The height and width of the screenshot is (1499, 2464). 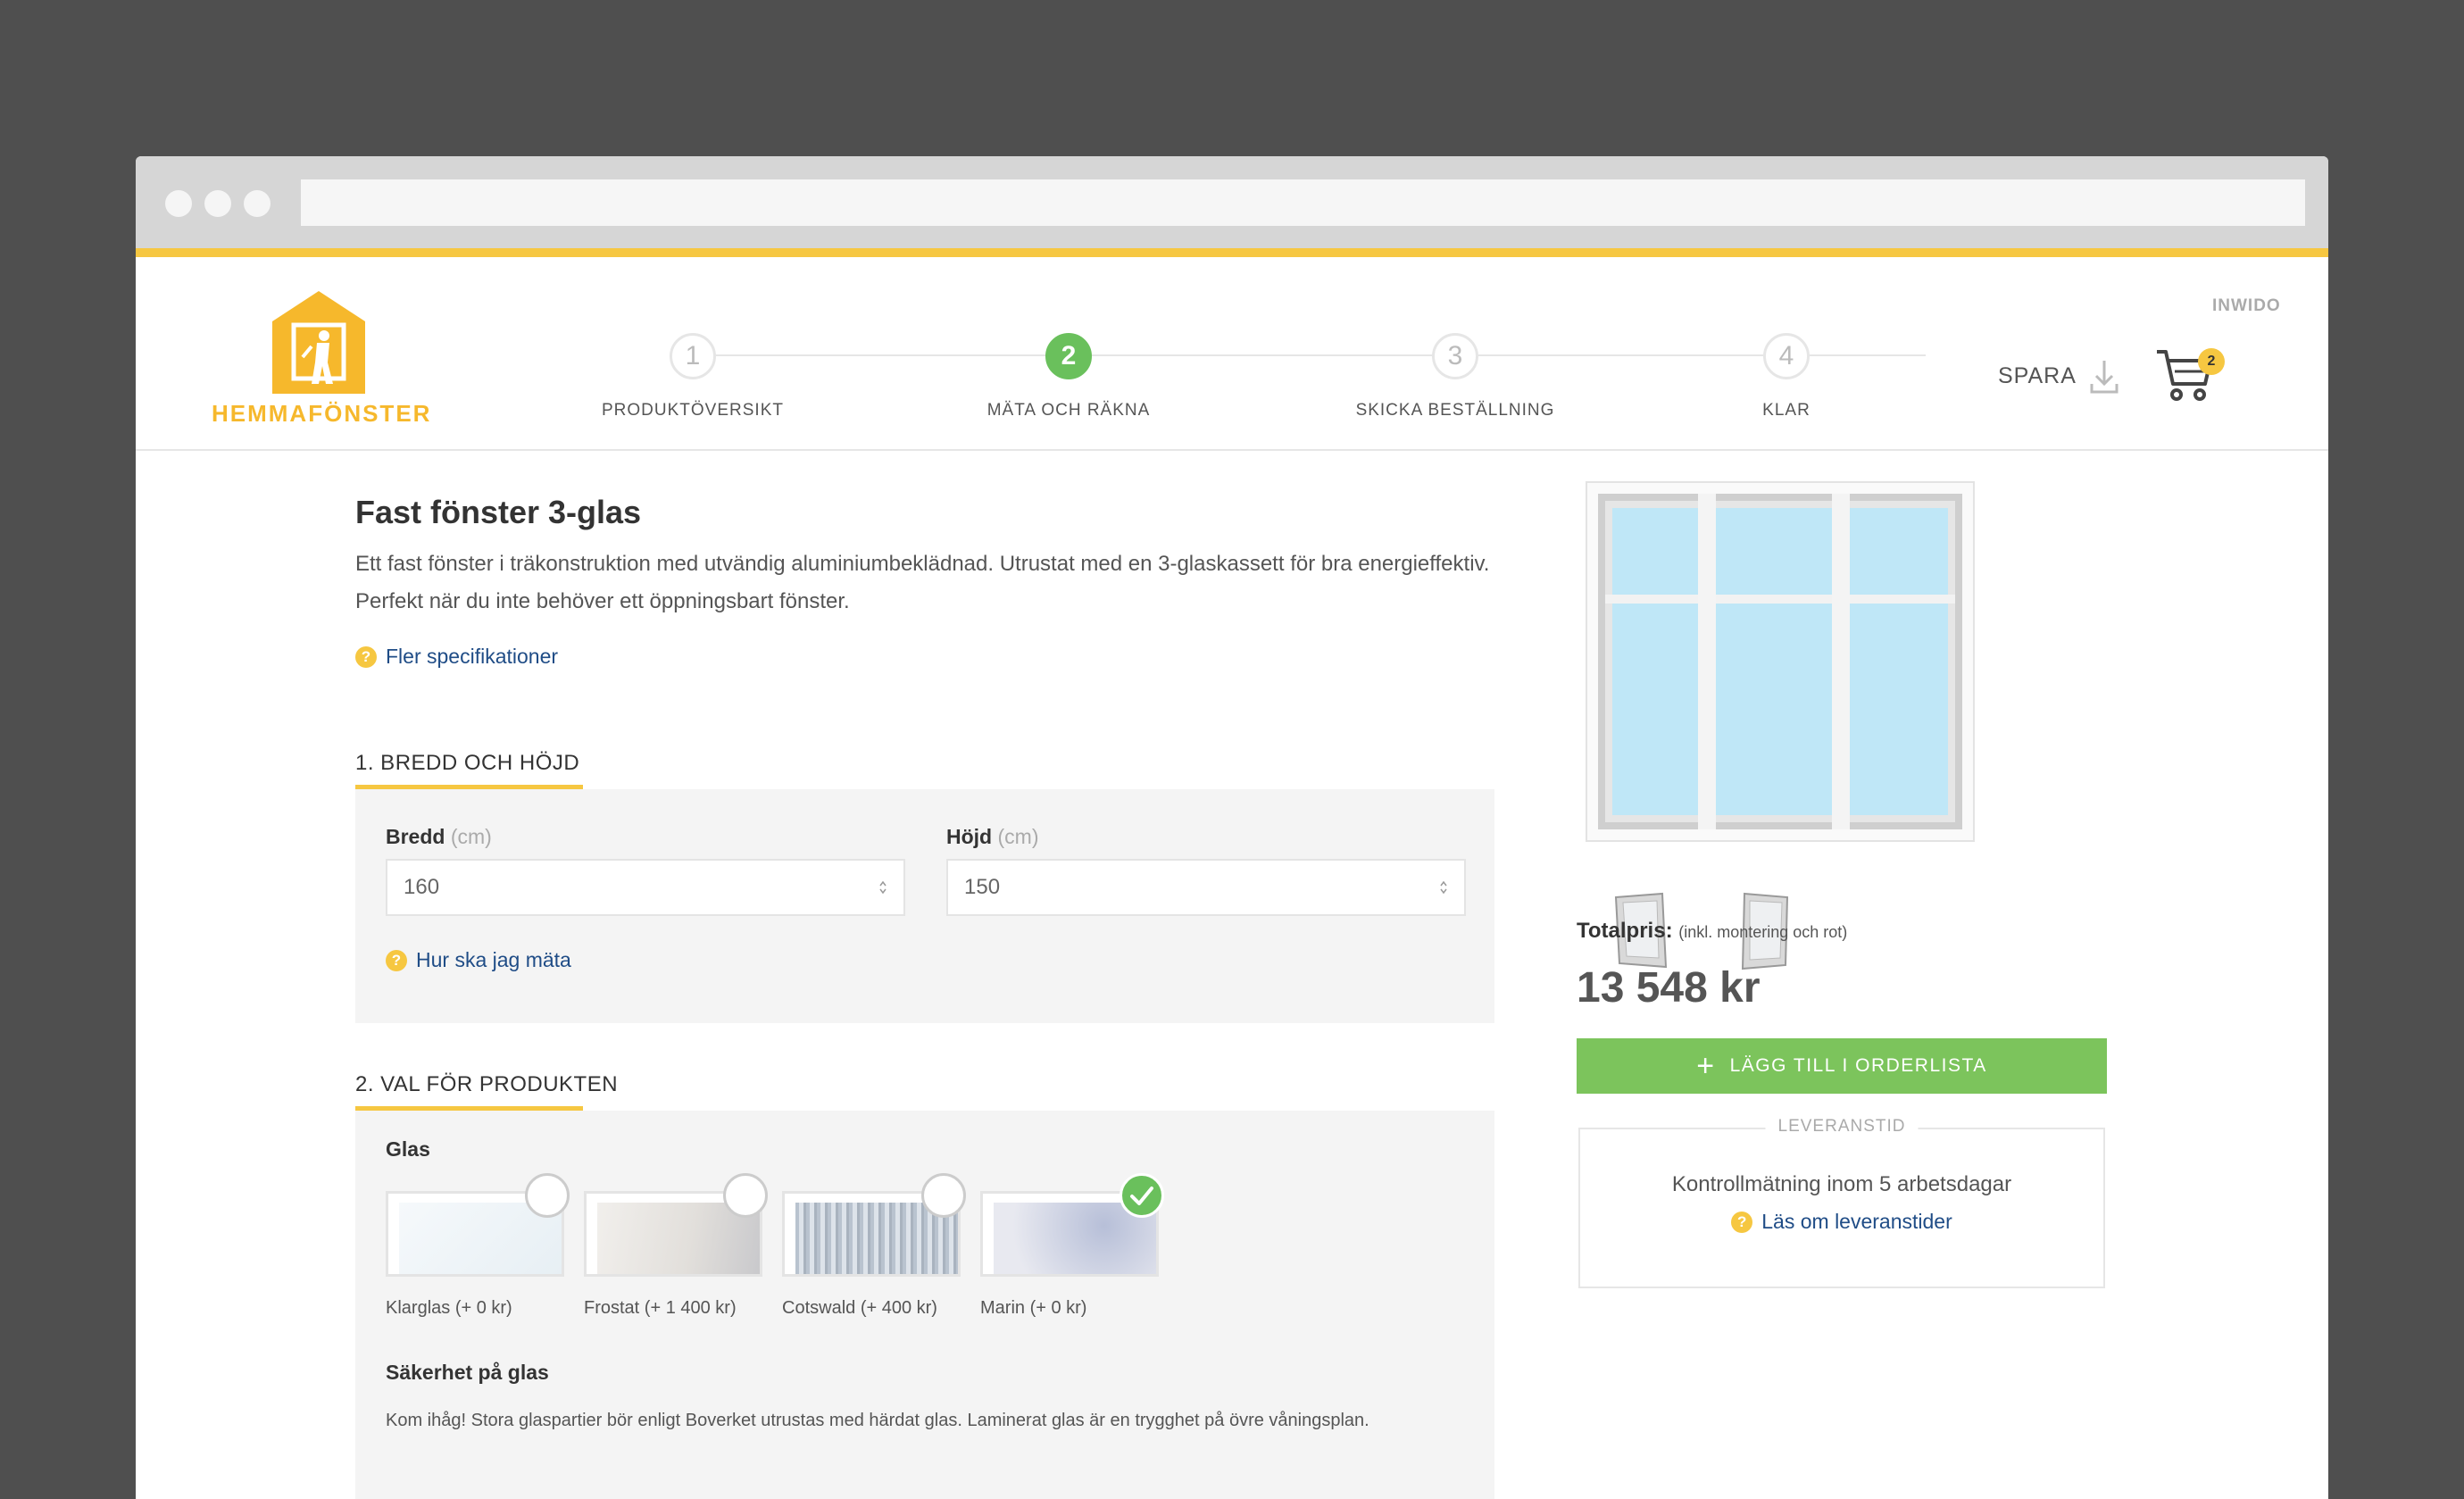 I want to click on brand-logo: HEMMAFÖNSTER, so click(x=322, y=359).